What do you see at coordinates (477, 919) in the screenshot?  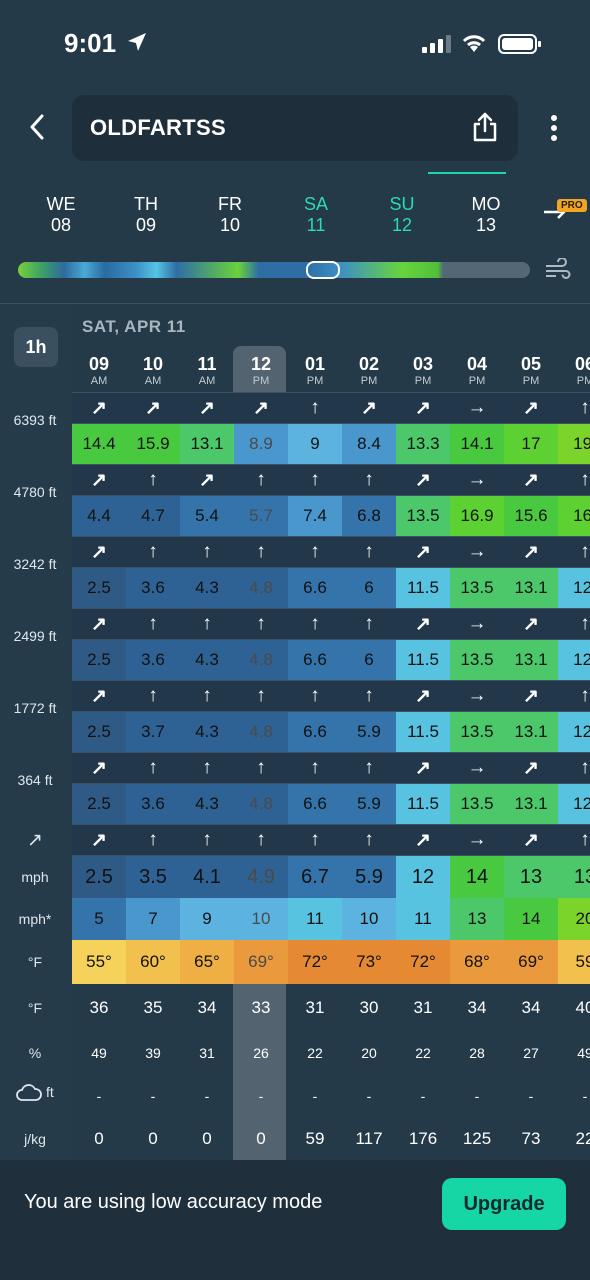 I see `wind-gust-row-cell: 13` at bounding box center [477, 919].